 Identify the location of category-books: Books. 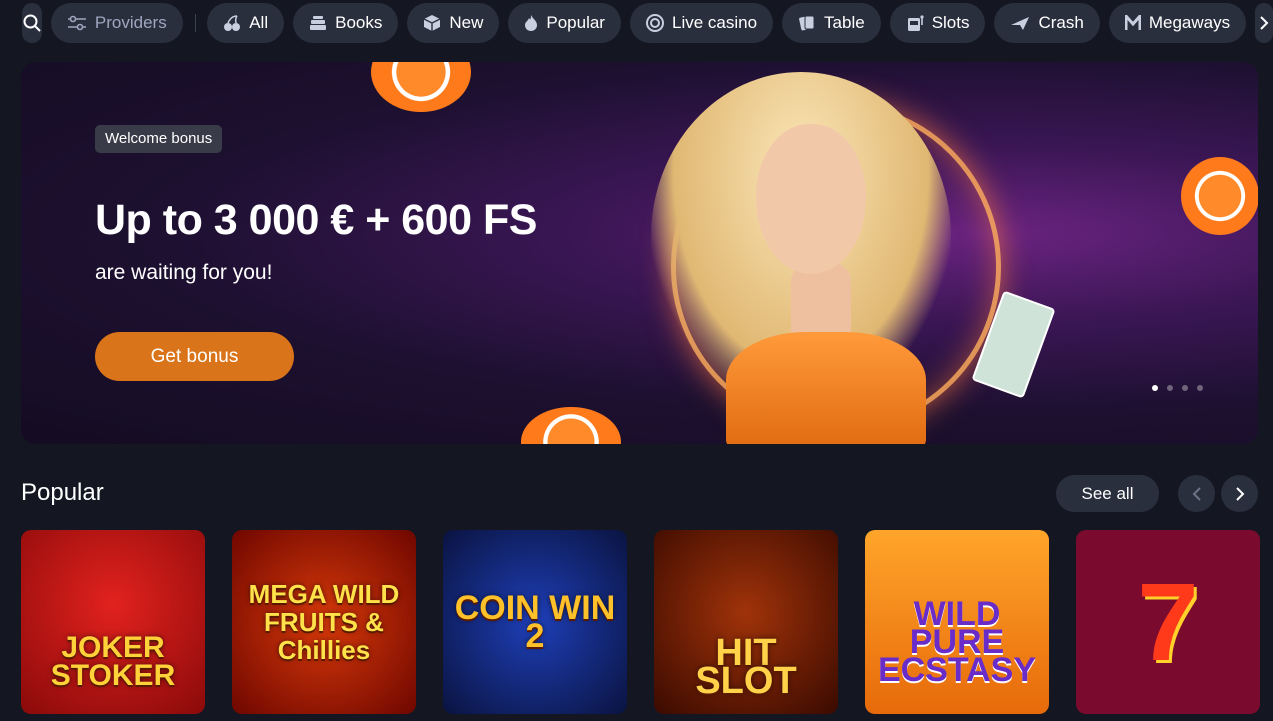
(346, 23).